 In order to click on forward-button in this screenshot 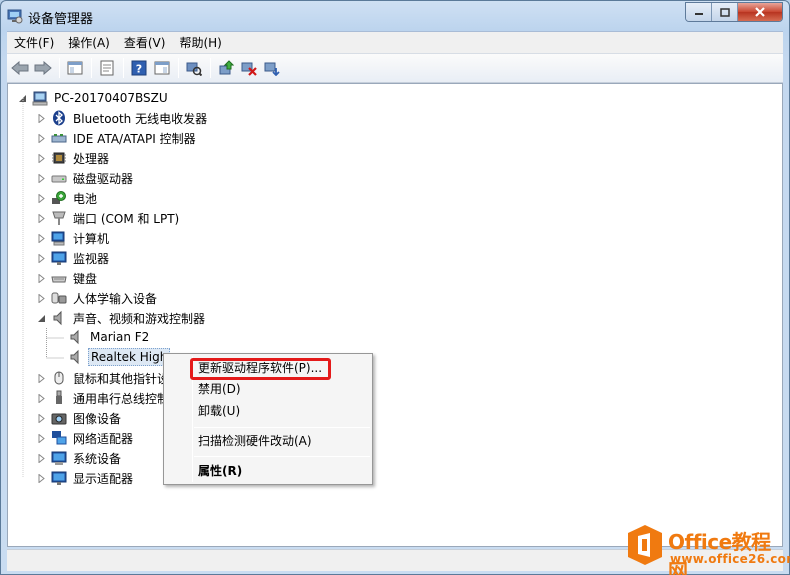, I will do `click(43, 68)`.